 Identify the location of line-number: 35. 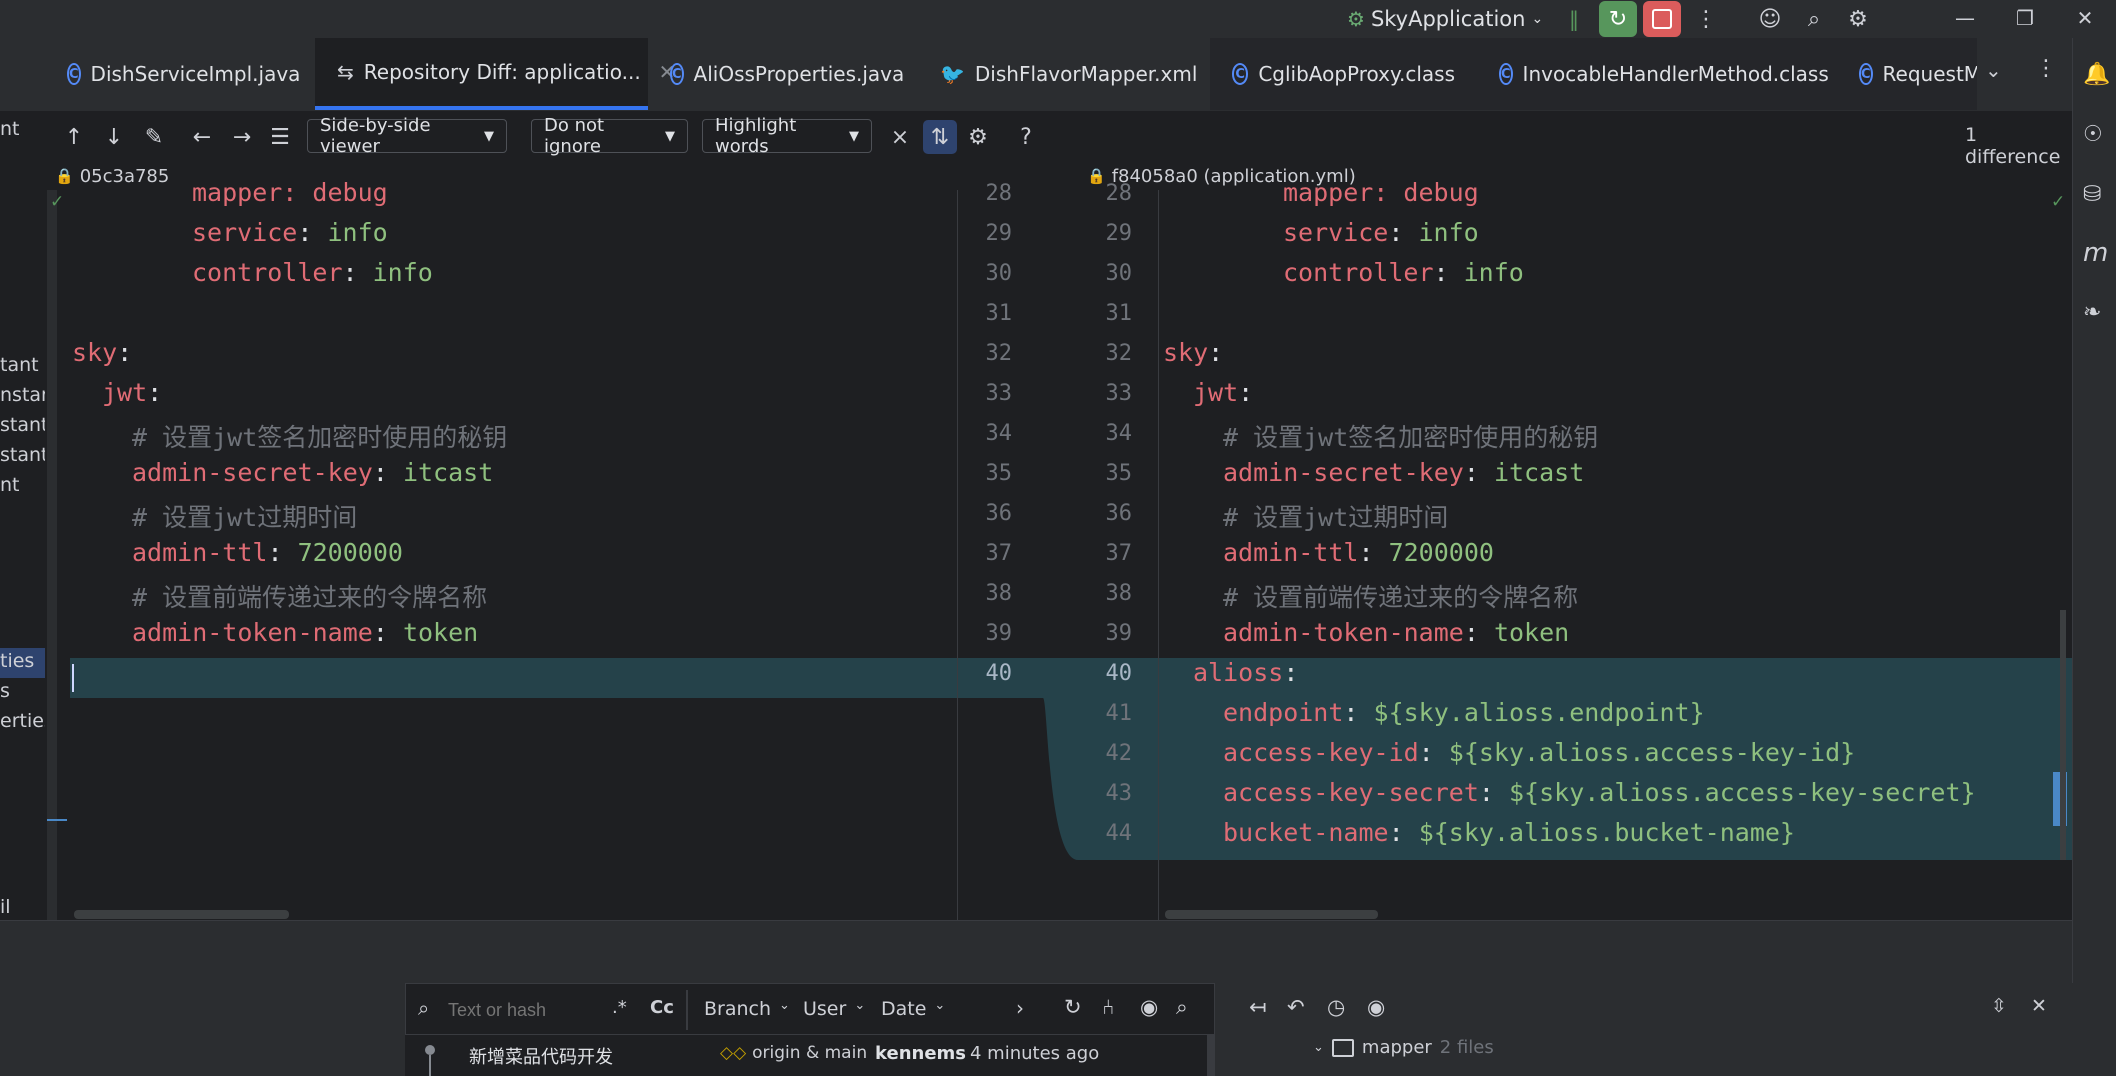
(999, 473).